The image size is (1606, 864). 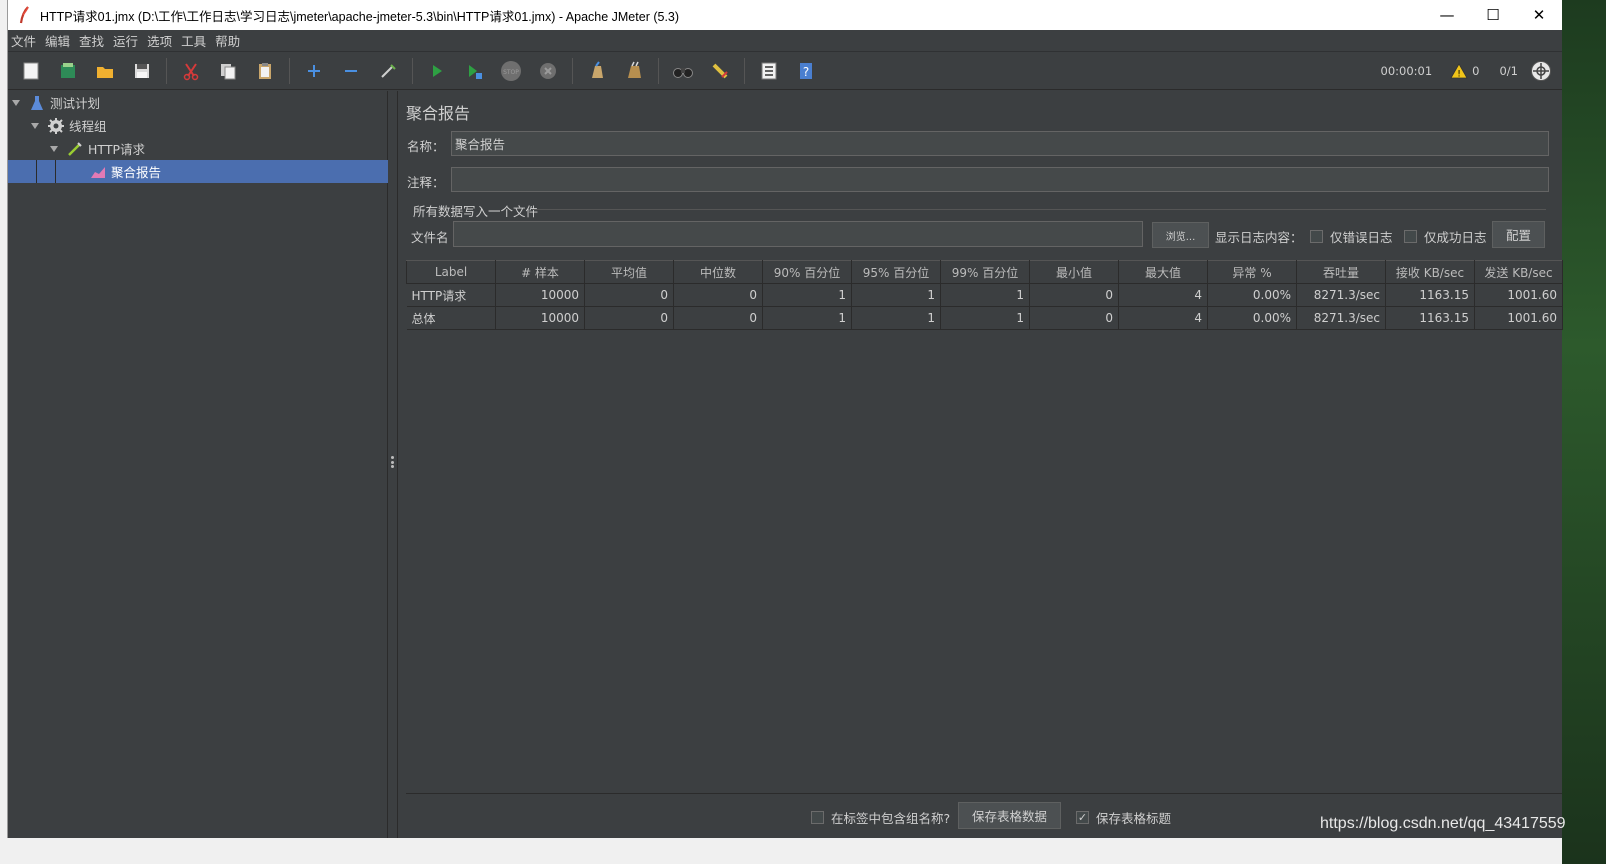 What do you see at coordinates (769, 71) in the screenshot?
I see `function-helper-button` at bounding box center [769, 71].